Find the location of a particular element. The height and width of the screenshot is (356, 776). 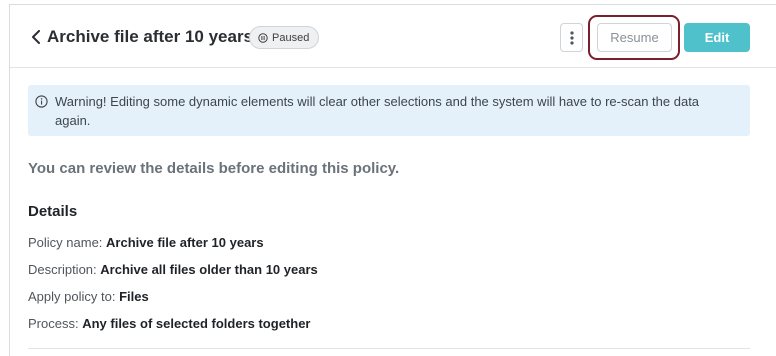

more-vertical-icon is located at coordinates (571, 37).